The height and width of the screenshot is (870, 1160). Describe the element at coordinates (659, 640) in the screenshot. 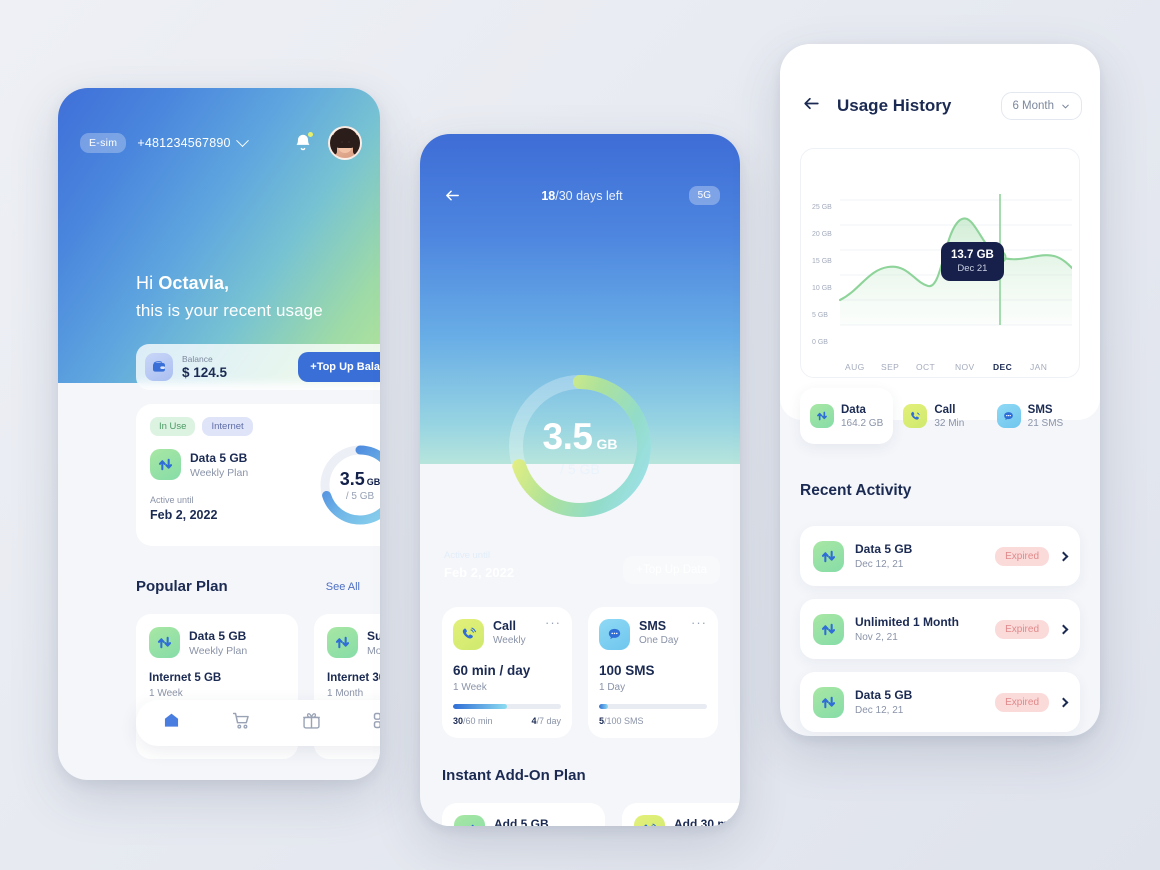

I see `mini-card-sub: One Day` at that location.